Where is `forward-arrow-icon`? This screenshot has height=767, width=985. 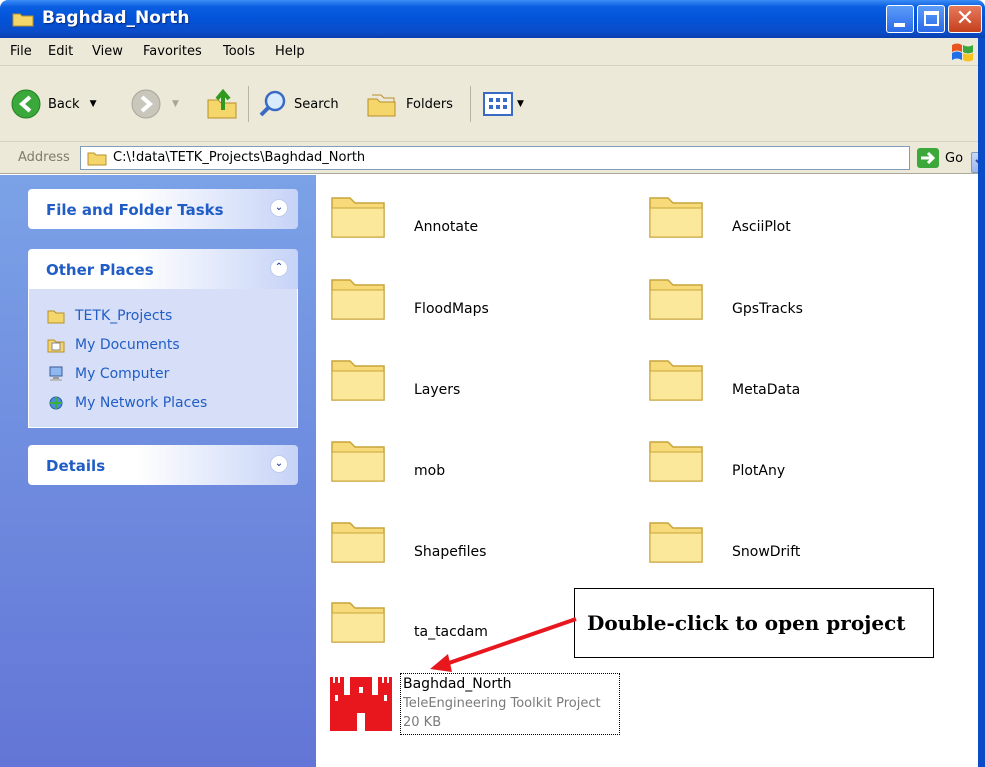
forward-arrow-icon is located at coordinates (146, 104).